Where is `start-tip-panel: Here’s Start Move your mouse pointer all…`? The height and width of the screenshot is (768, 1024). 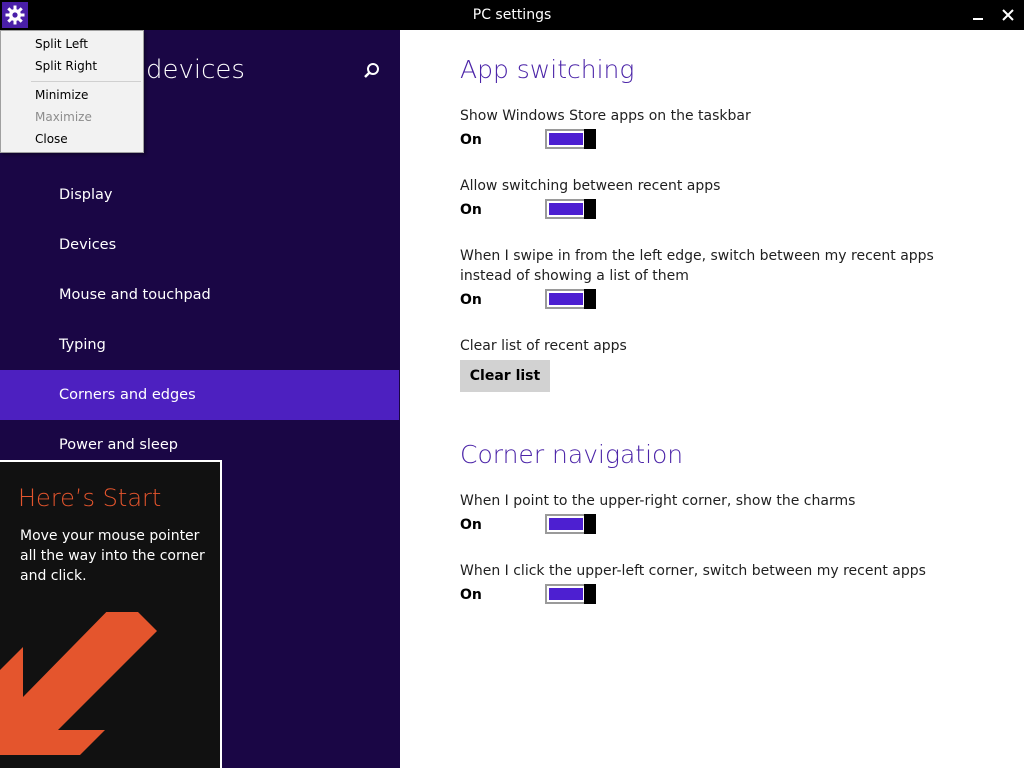 start-tip-panel: Here’s Start Move your mouse pointer all… is located at coordinates (111, 614).